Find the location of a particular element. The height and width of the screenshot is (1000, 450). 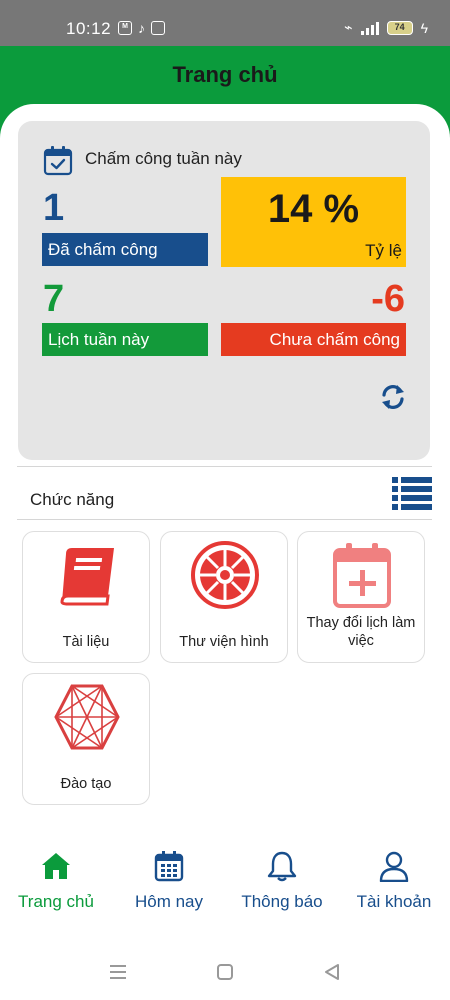

status-time: 10:12 is located at coordinates (89, 28).